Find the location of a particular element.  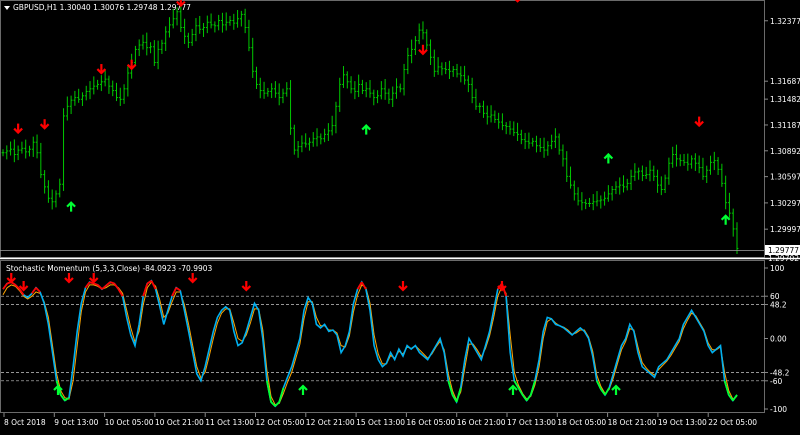

time-tick-label: 11 Oct 13:00 is located at coordinates (229, 422).